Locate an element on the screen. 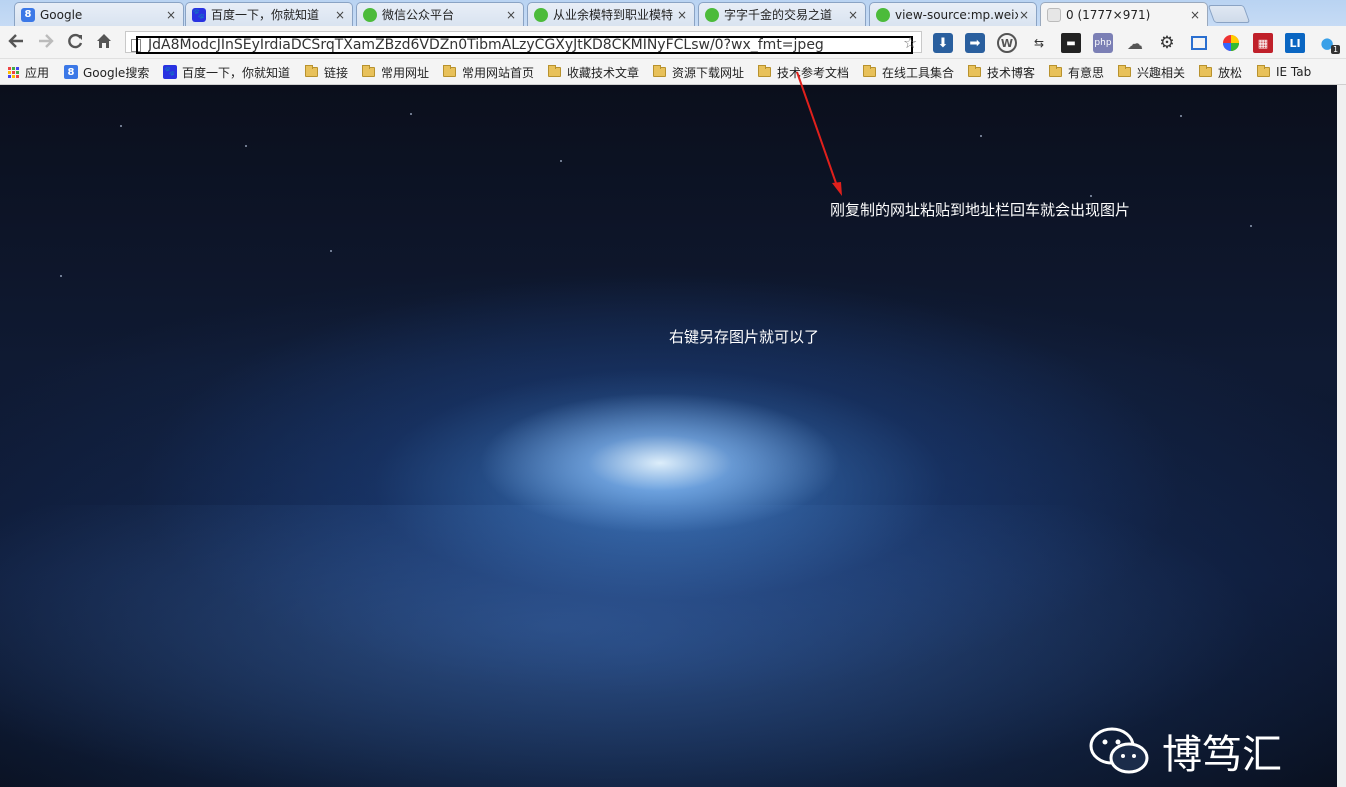  tab-model-article: 从业余模特到职业模特 × is located at coordinates (611, 14).